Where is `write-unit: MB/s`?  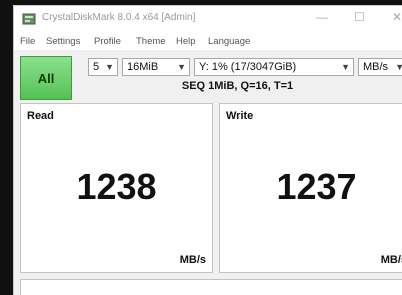 write-unit: MB/s is located at coordinates (391, 260).